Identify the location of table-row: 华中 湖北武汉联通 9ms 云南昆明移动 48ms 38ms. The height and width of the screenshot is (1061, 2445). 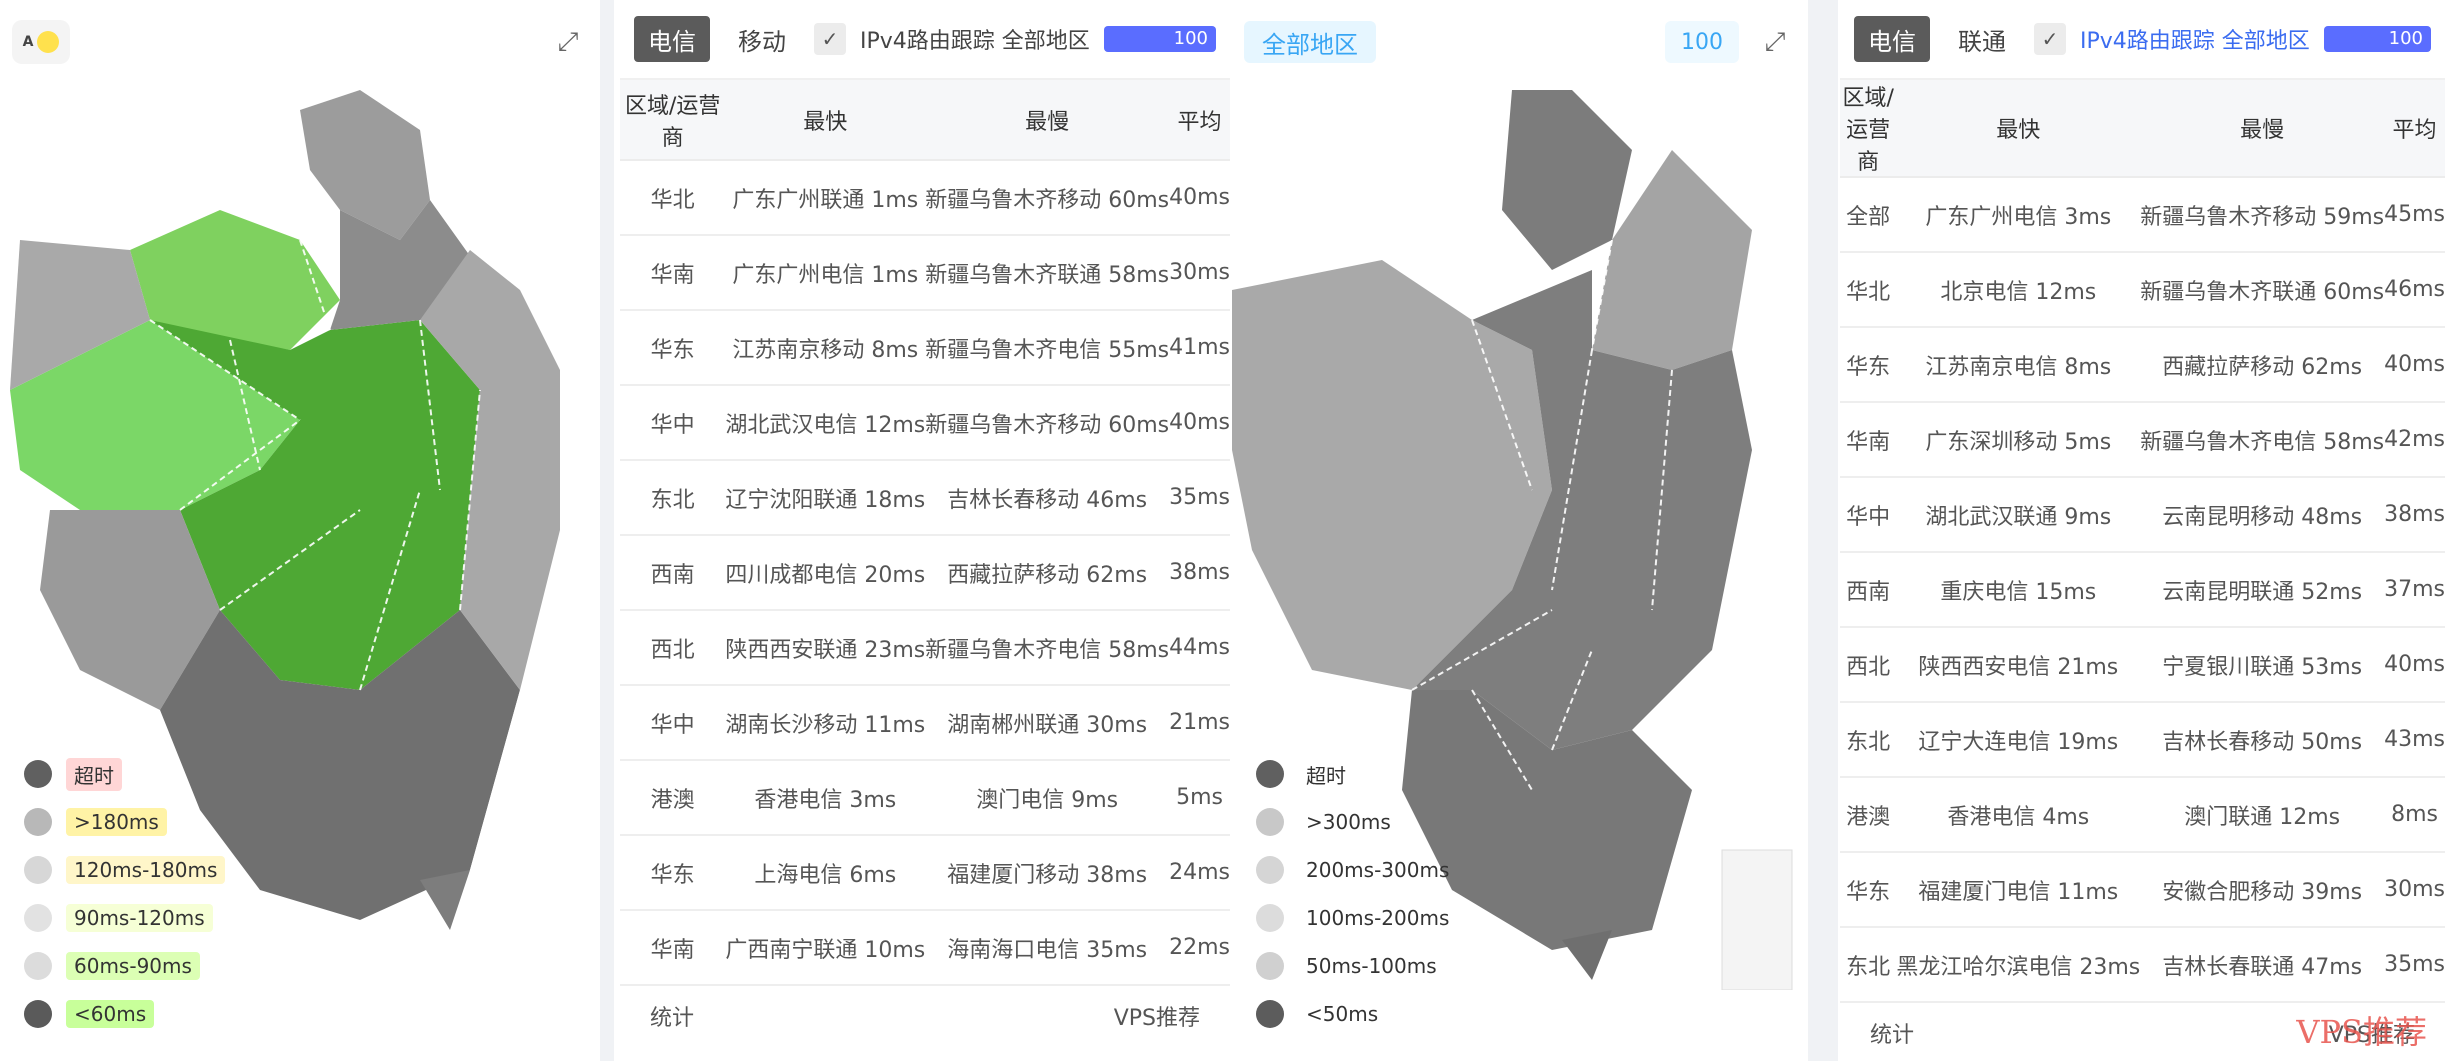
(2142, 515).